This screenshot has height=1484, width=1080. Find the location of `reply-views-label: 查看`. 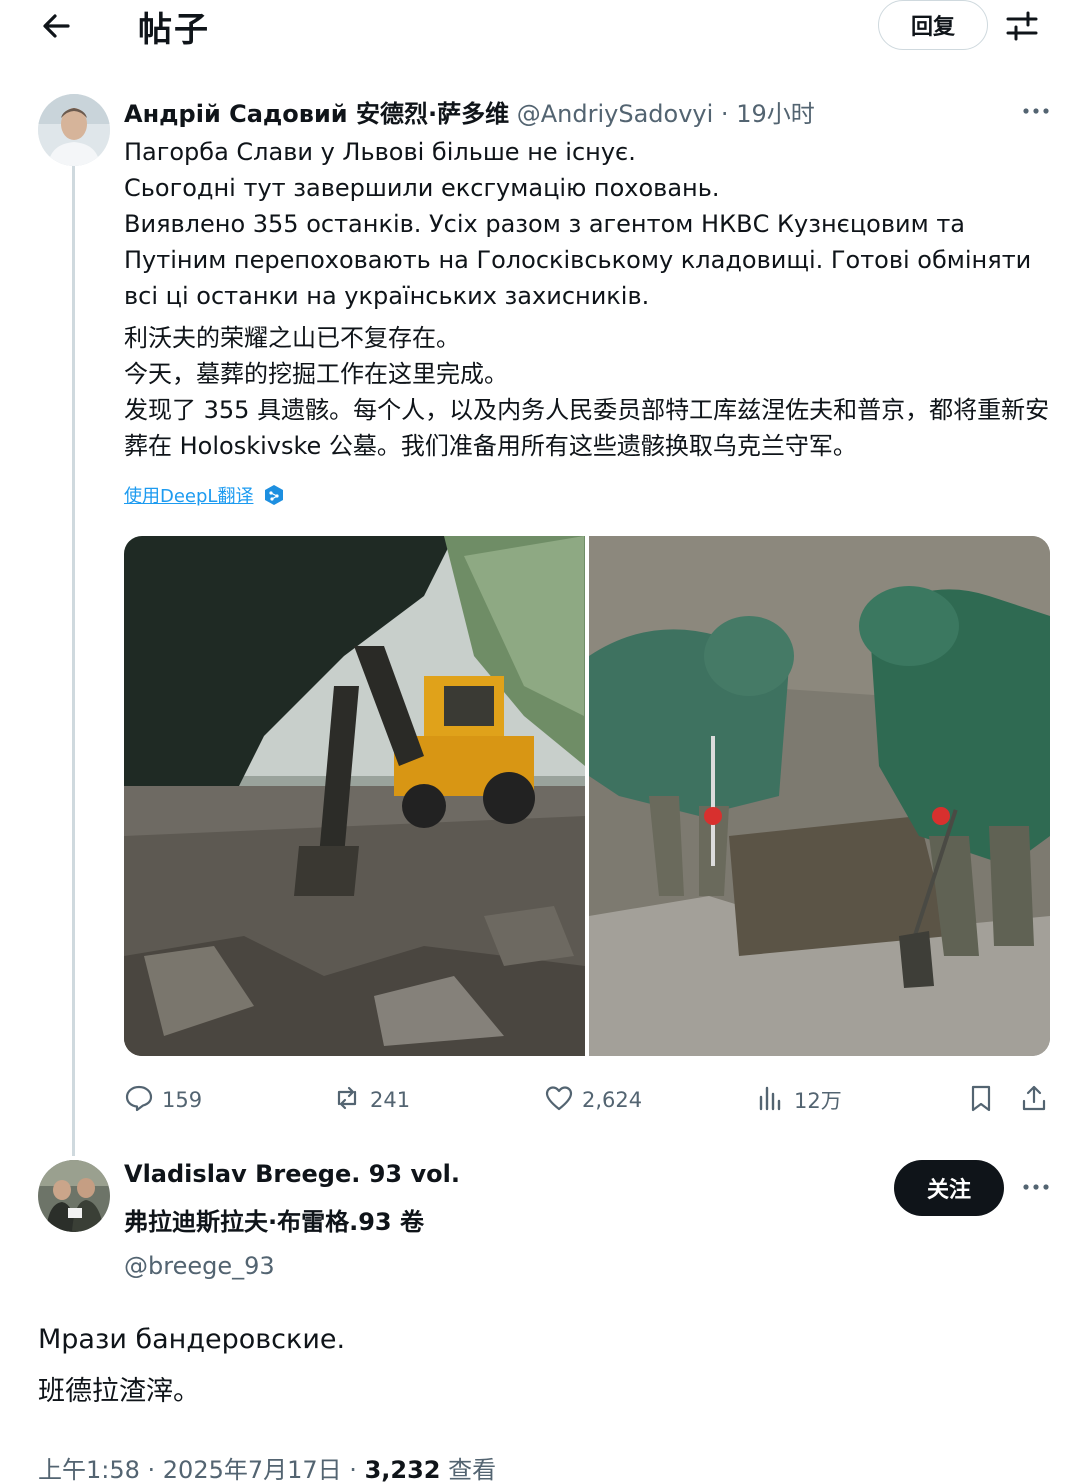

reply-views-label: 查看 is located at coordinates (468, 1470).